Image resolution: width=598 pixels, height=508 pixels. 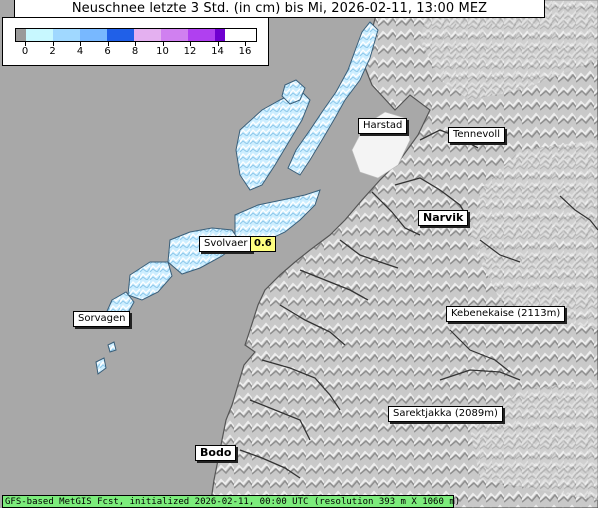 I want to click on legend-tick-label: 4, so click(x=80, y=51).